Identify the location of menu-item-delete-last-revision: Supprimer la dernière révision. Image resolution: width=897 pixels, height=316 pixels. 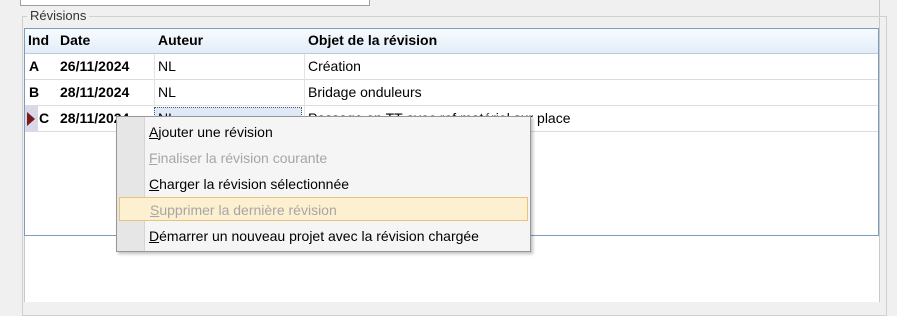
(323, 209).